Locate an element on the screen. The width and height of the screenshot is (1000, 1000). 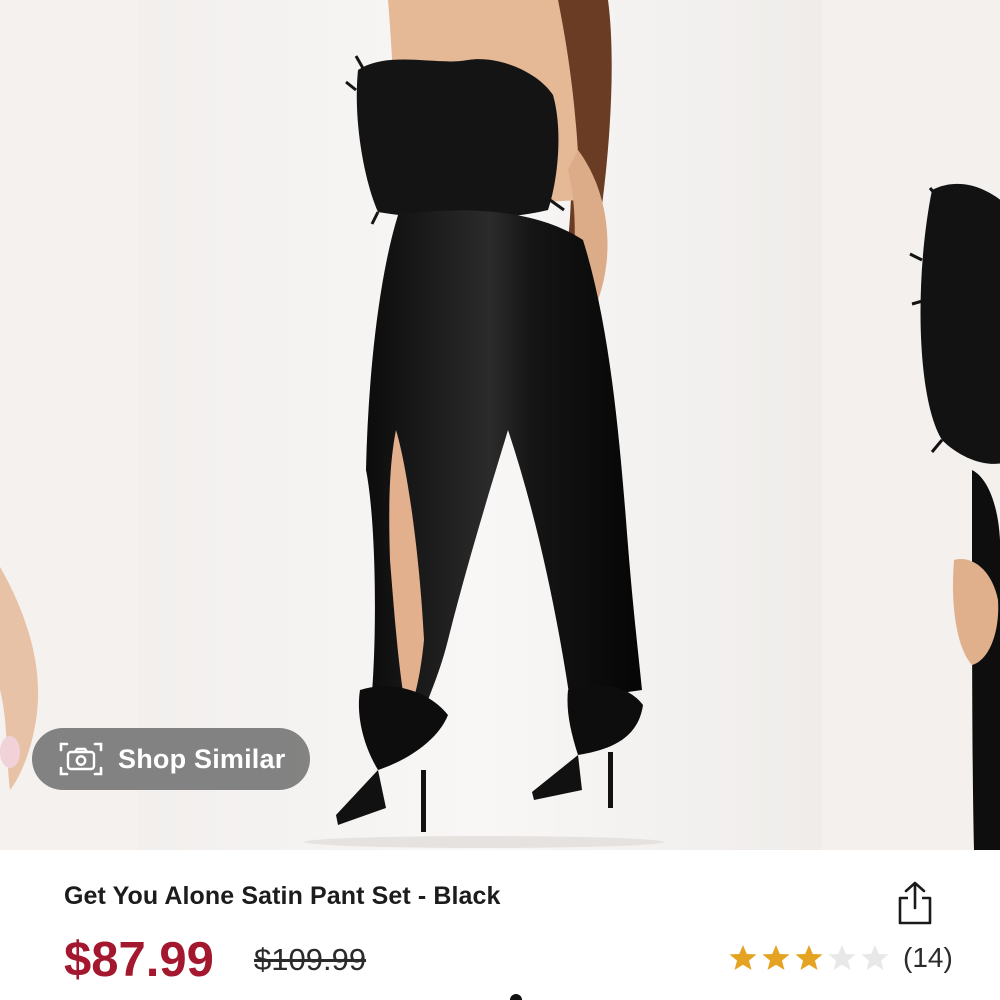
product-photo is located at coordinates (69, 425).